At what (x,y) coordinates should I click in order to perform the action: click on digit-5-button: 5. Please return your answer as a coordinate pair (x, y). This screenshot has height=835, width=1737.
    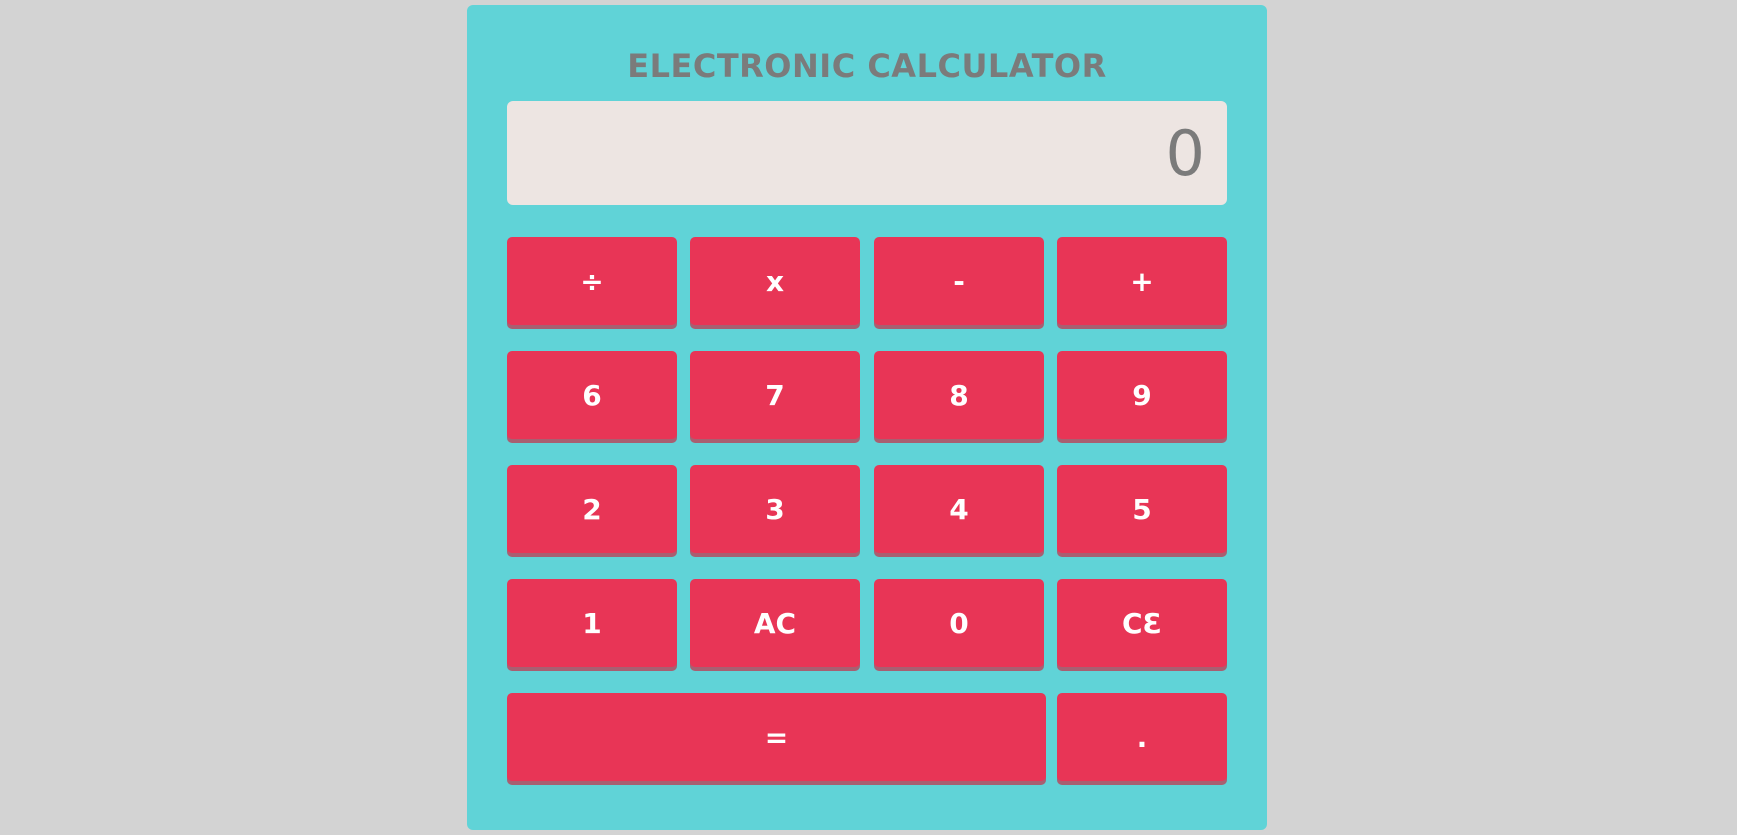
    Looking at the image, I should click on (1142, 509).